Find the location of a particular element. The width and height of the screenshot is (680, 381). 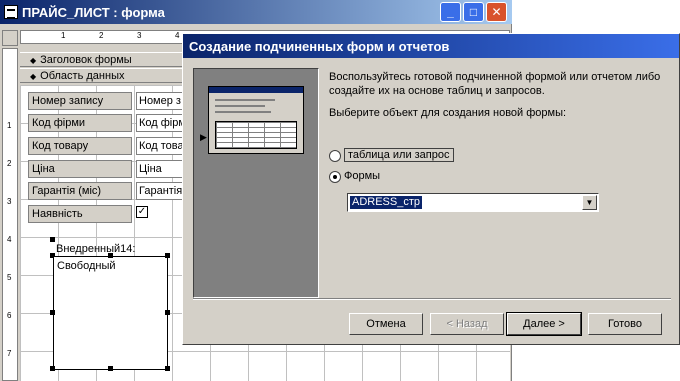

form-window-icon is located at coordinates (11, 12).